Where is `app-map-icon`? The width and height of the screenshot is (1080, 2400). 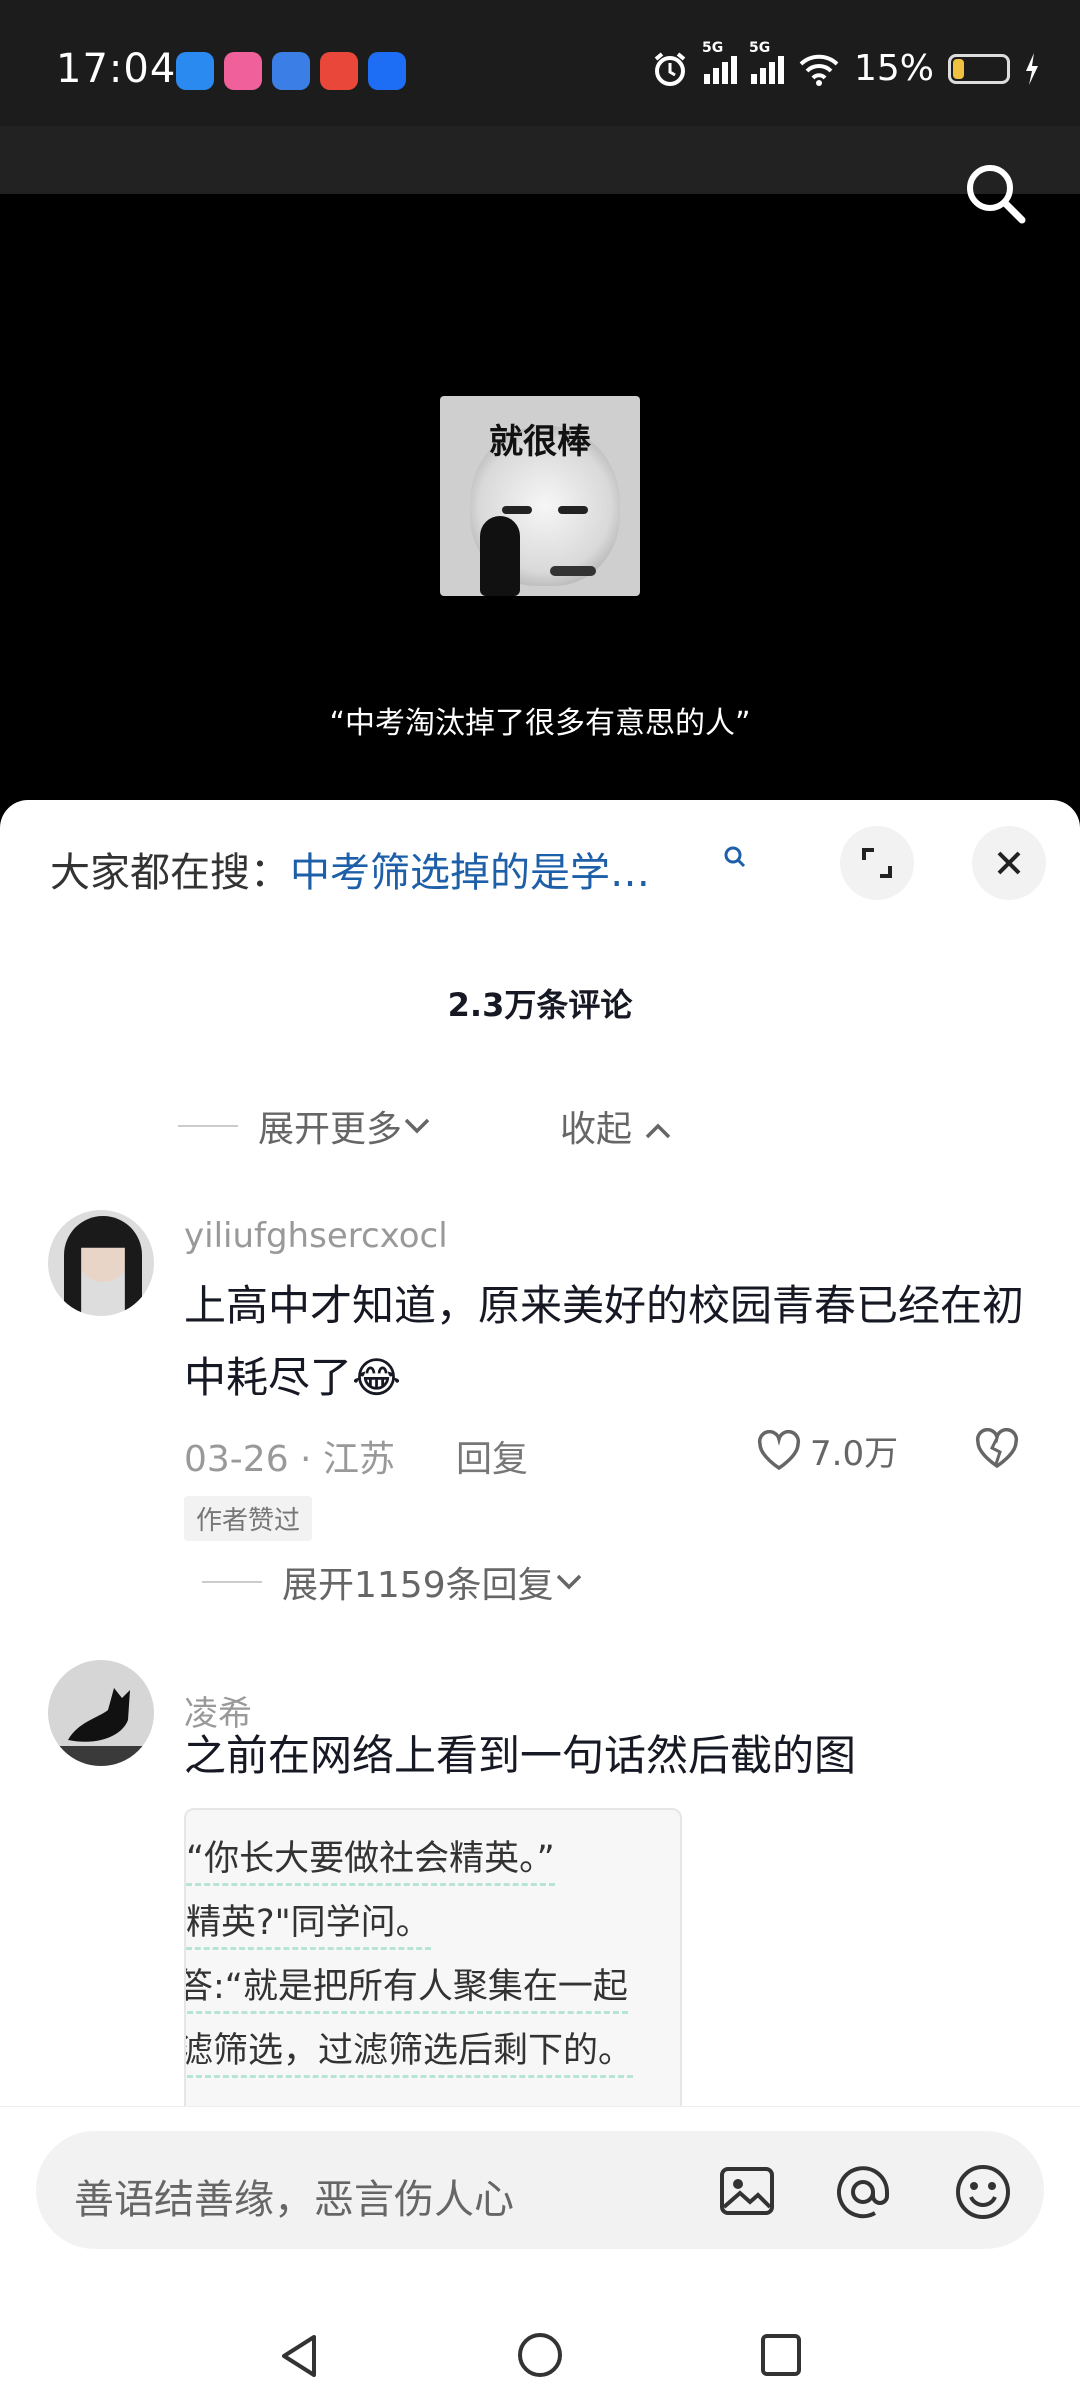
app-map-icon is located at coordinates (339, 71).